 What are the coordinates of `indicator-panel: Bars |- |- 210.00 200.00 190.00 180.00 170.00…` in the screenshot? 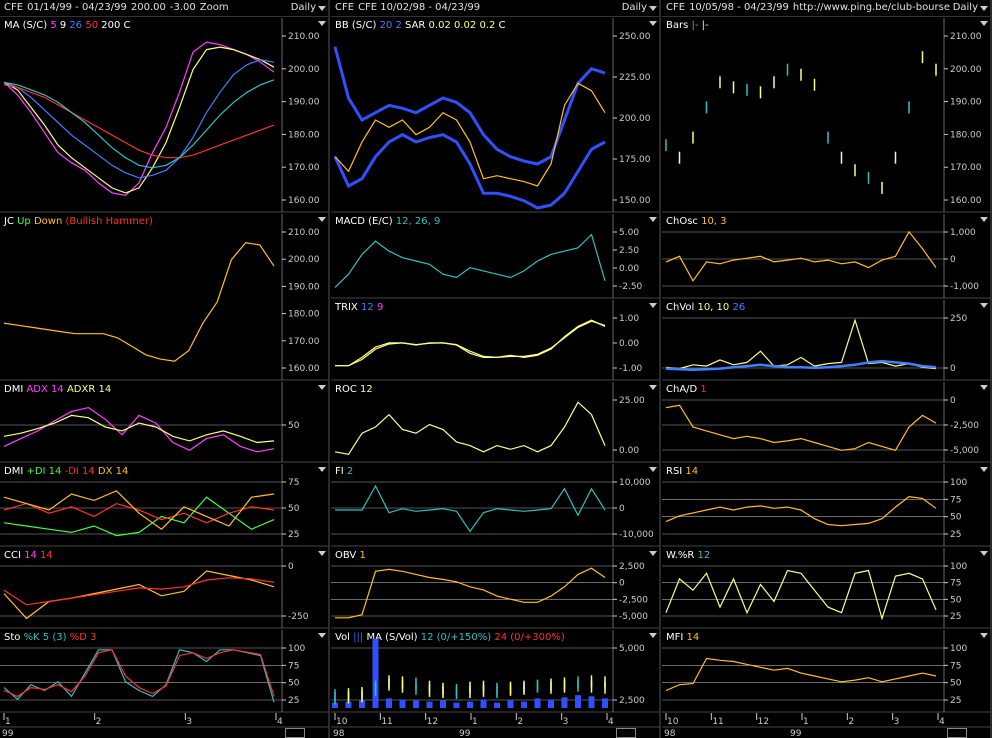 It's located at (826, 115).